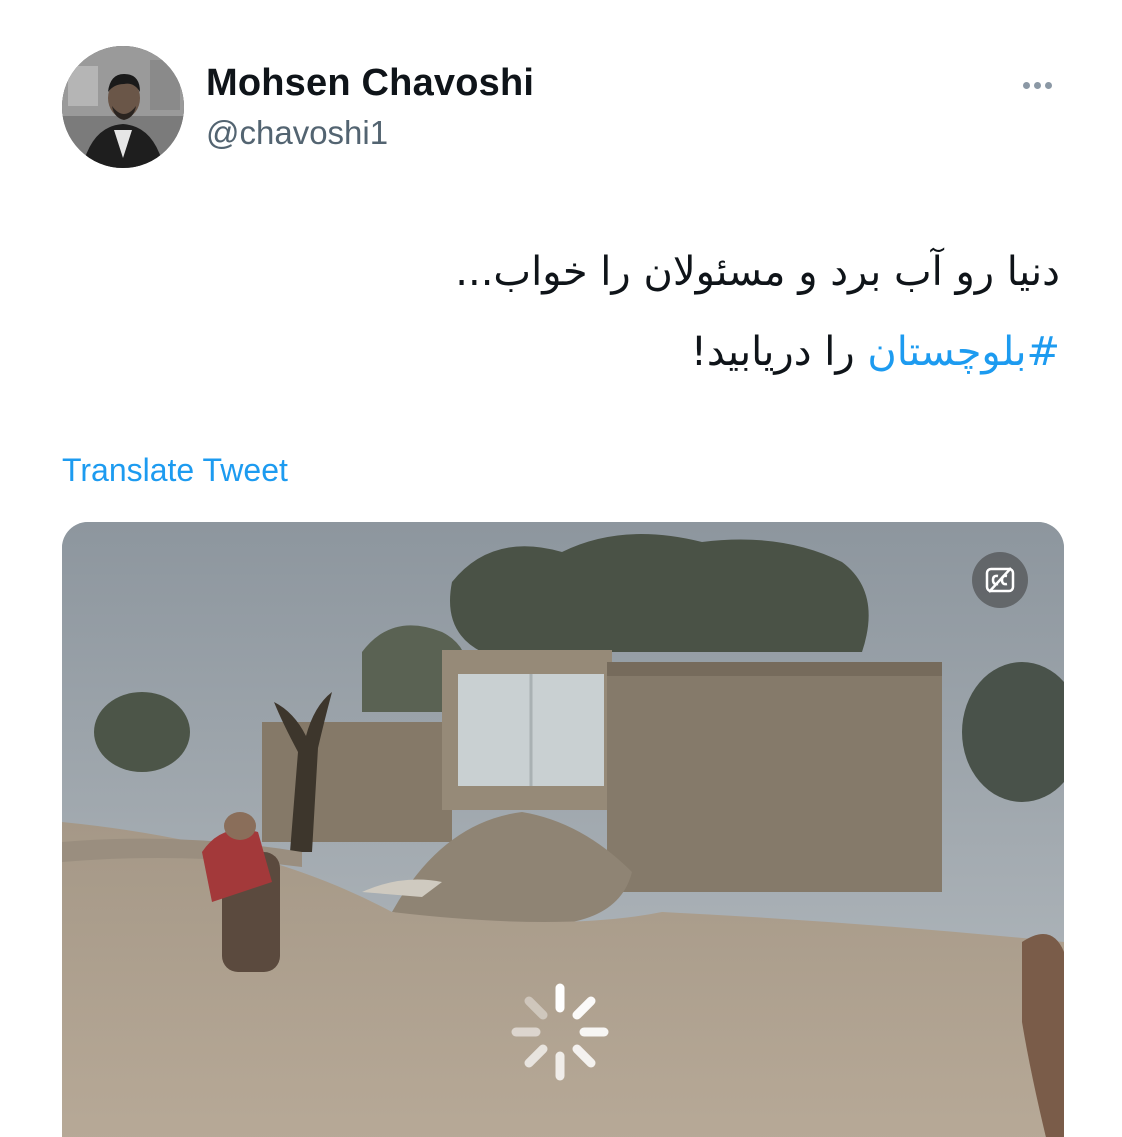 The height and width of the screenshot is (1137, 1122). Describe the element at coordinates (610, 352) in the screenshot. I see `tweet-line-2: #بلوچستان را دریابید!` at that location.